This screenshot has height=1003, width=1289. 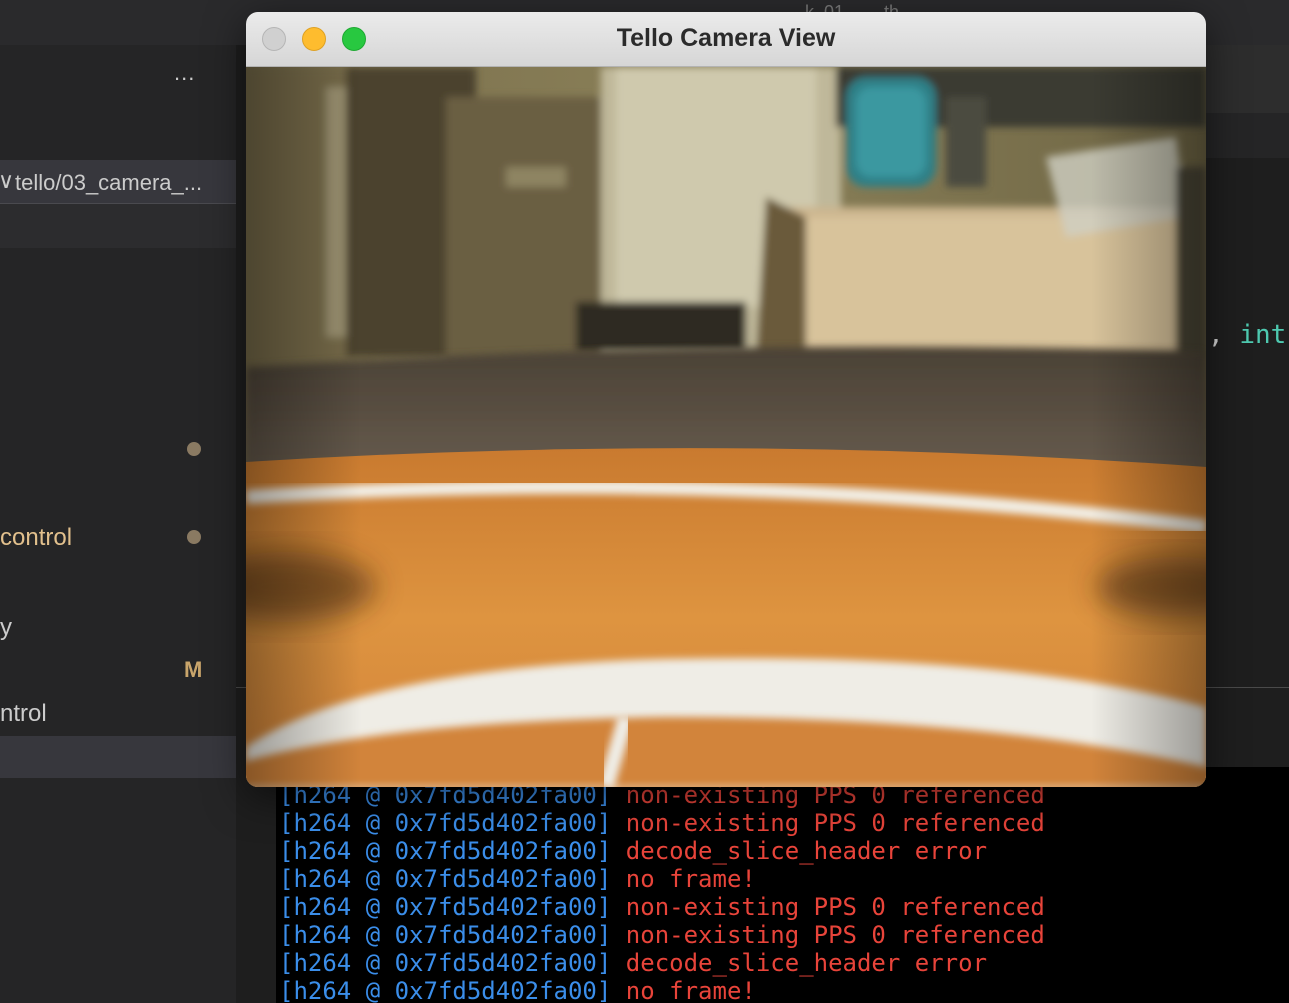 What do you see at coordinates (23, 714) in the screenshot?
I see `file-item-ntrol: ntrol` at bounding box center [23, 714].